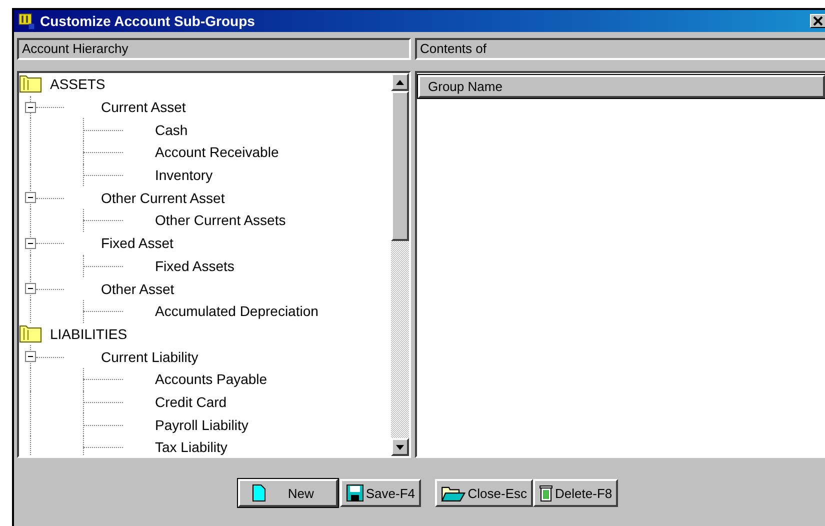 This screenshot has height=526, width=825. Describe the element at coordinates (171, 130) in the screenshot. I see `tree-item: Cash` at that location.